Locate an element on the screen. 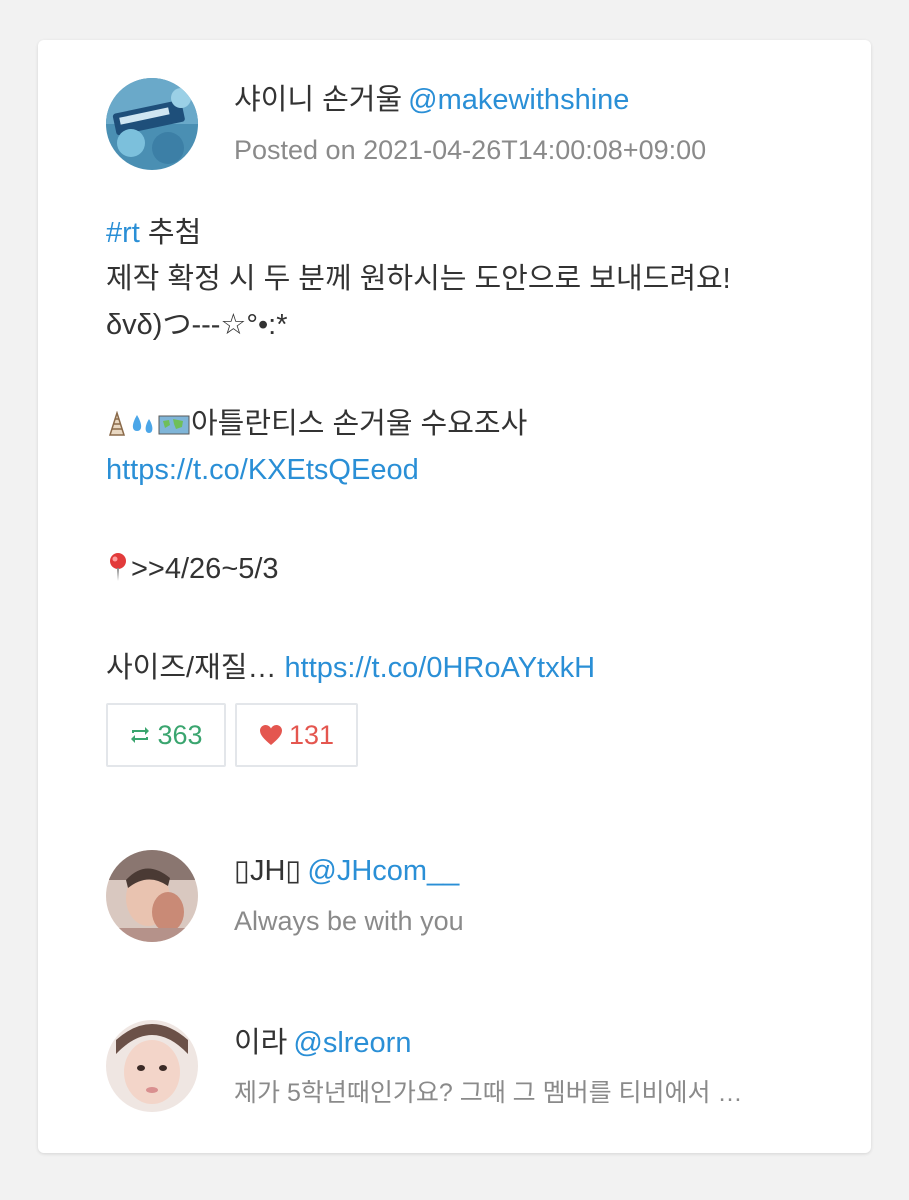 This screenshot has width=909, height=1200. author-handle: @makewithshine is located at coordinates (518, 100).